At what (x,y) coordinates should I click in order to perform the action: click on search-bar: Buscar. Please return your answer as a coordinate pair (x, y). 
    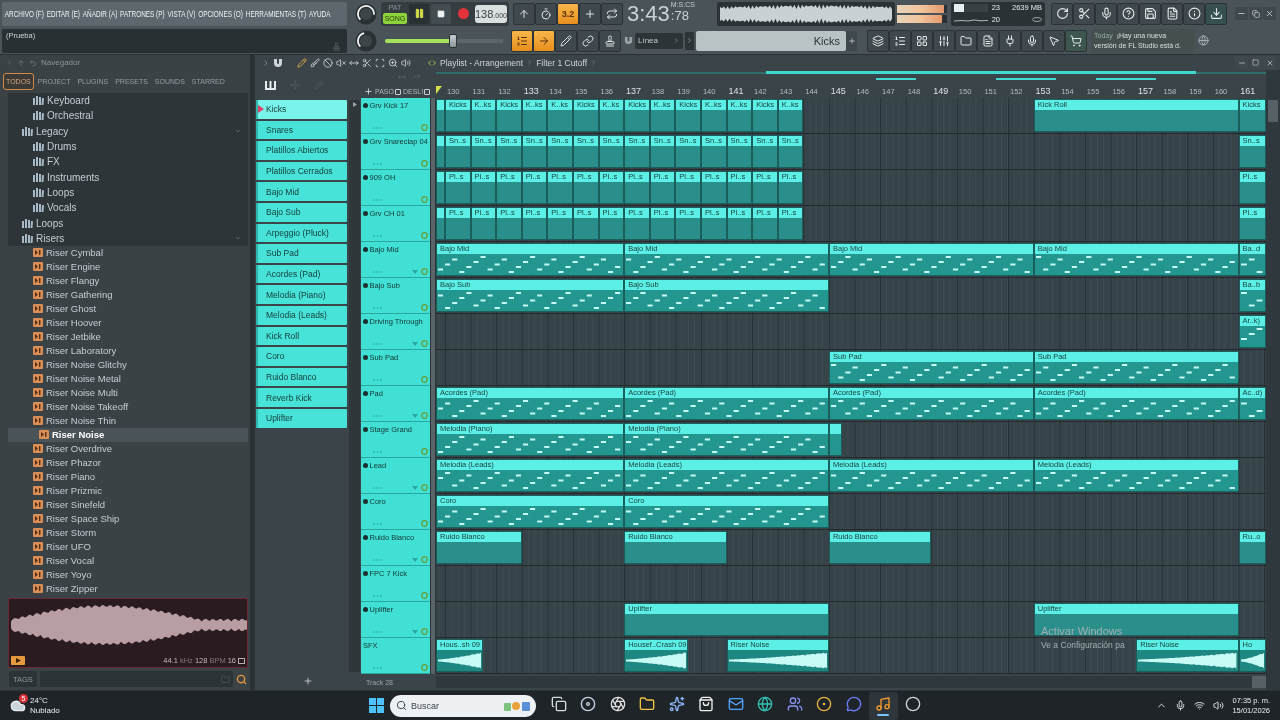
    Looking at the image, I should click on (463, 705).